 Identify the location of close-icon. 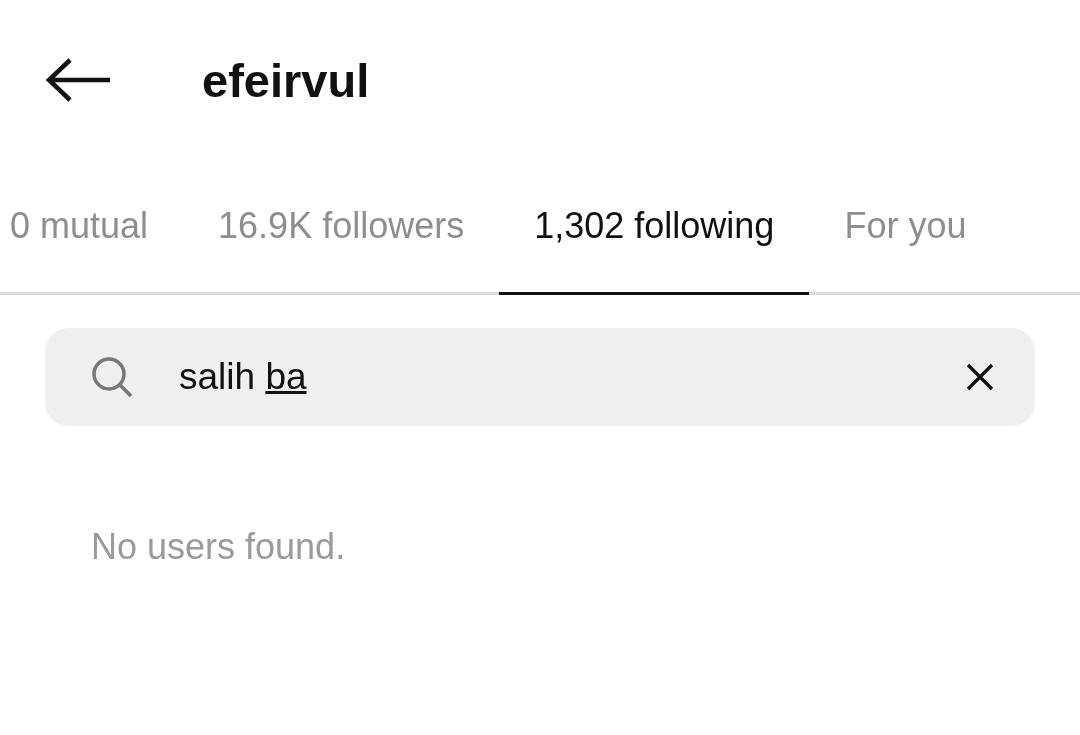
(980, 377).